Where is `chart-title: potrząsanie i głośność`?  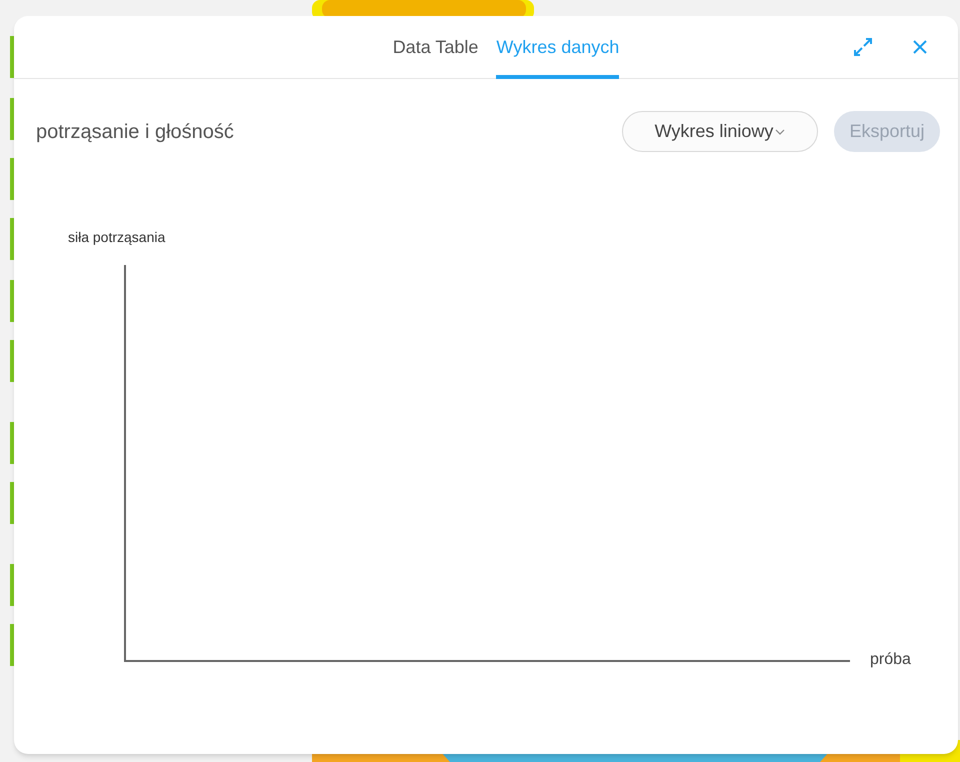
chart-title: potrząsanie i głośność is located at coordinates (135, 132).